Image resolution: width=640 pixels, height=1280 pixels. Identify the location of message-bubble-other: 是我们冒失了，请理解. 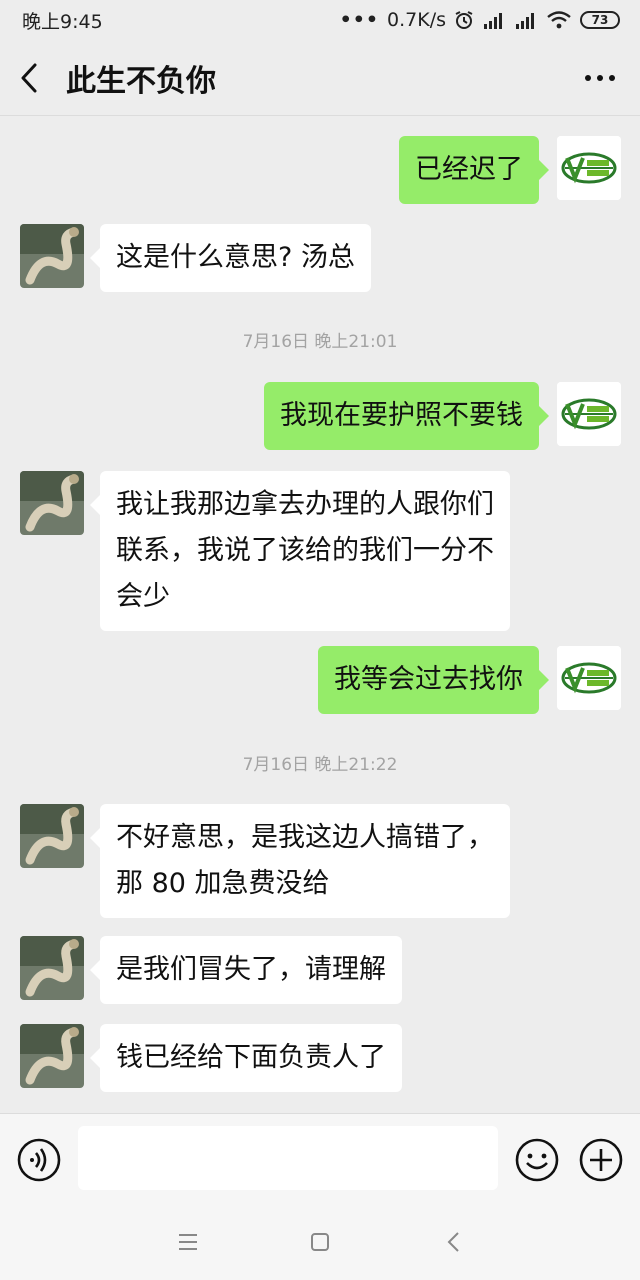
(246, 970).